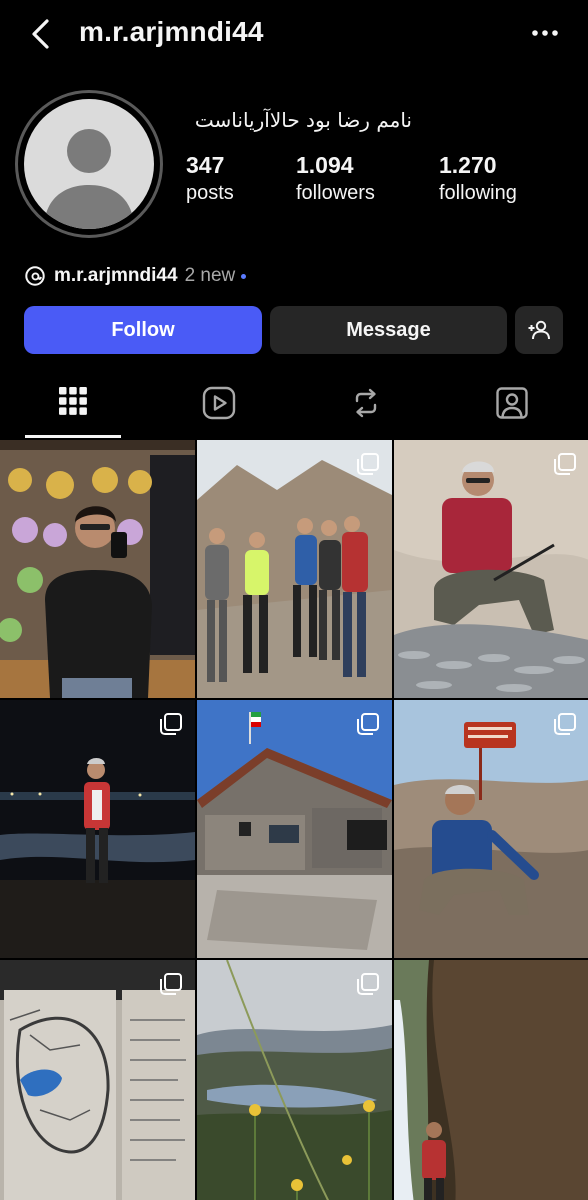 This screenshot has height=1200, width=588. What do you see at coordinates (478, 193) in the screenshot?
I see `following-label: following` at bounding box center [478, 193].